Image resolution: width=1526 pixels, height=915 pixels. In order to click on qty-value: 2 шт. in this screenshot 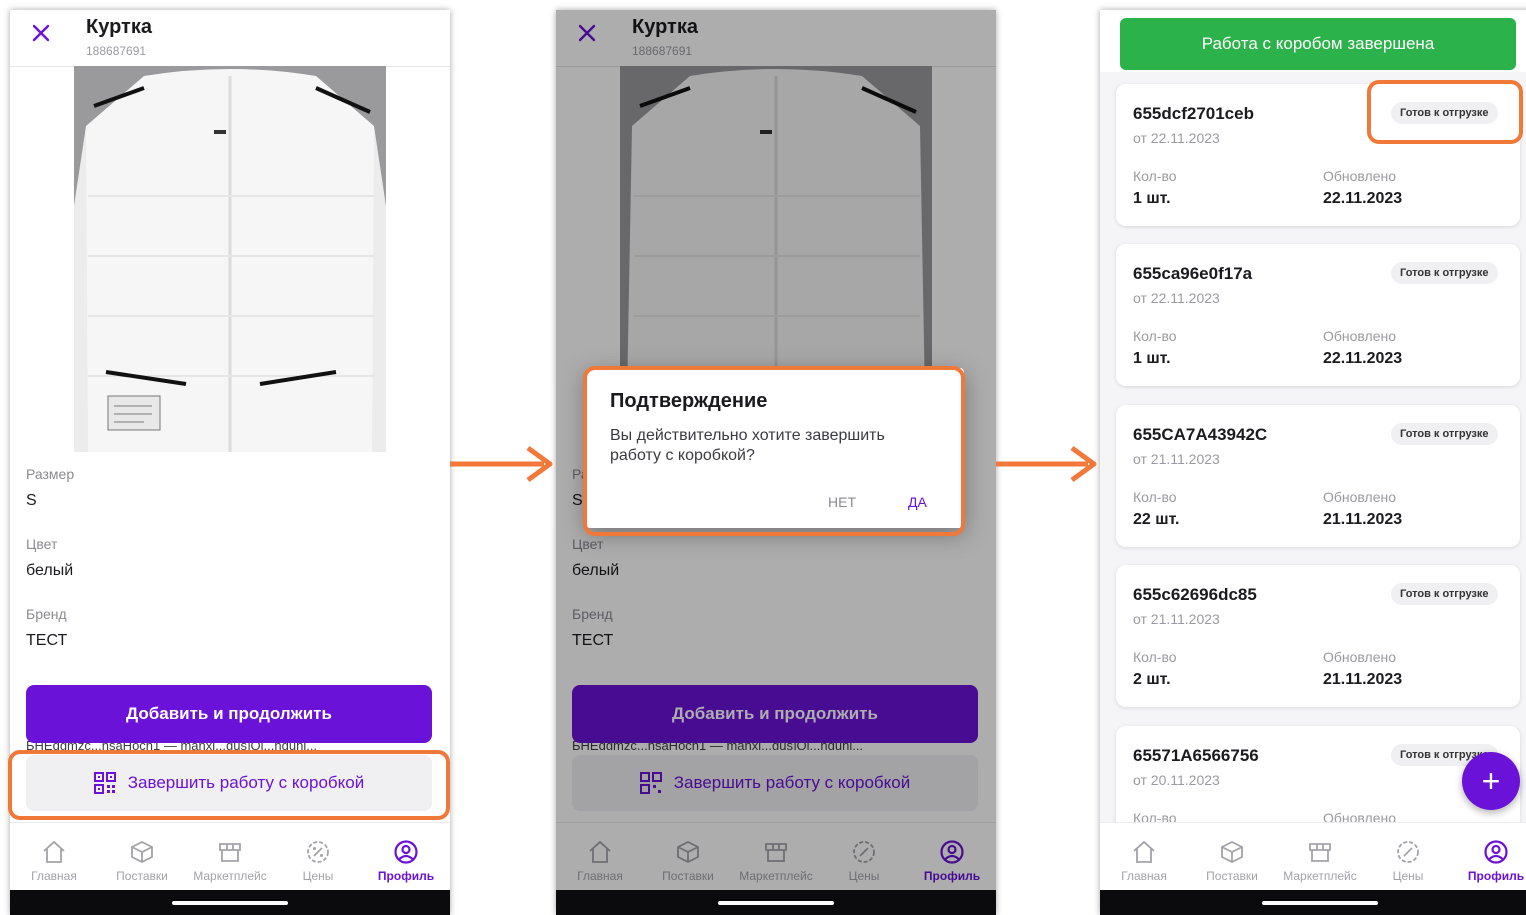, I will do `click(1152, 679)`.